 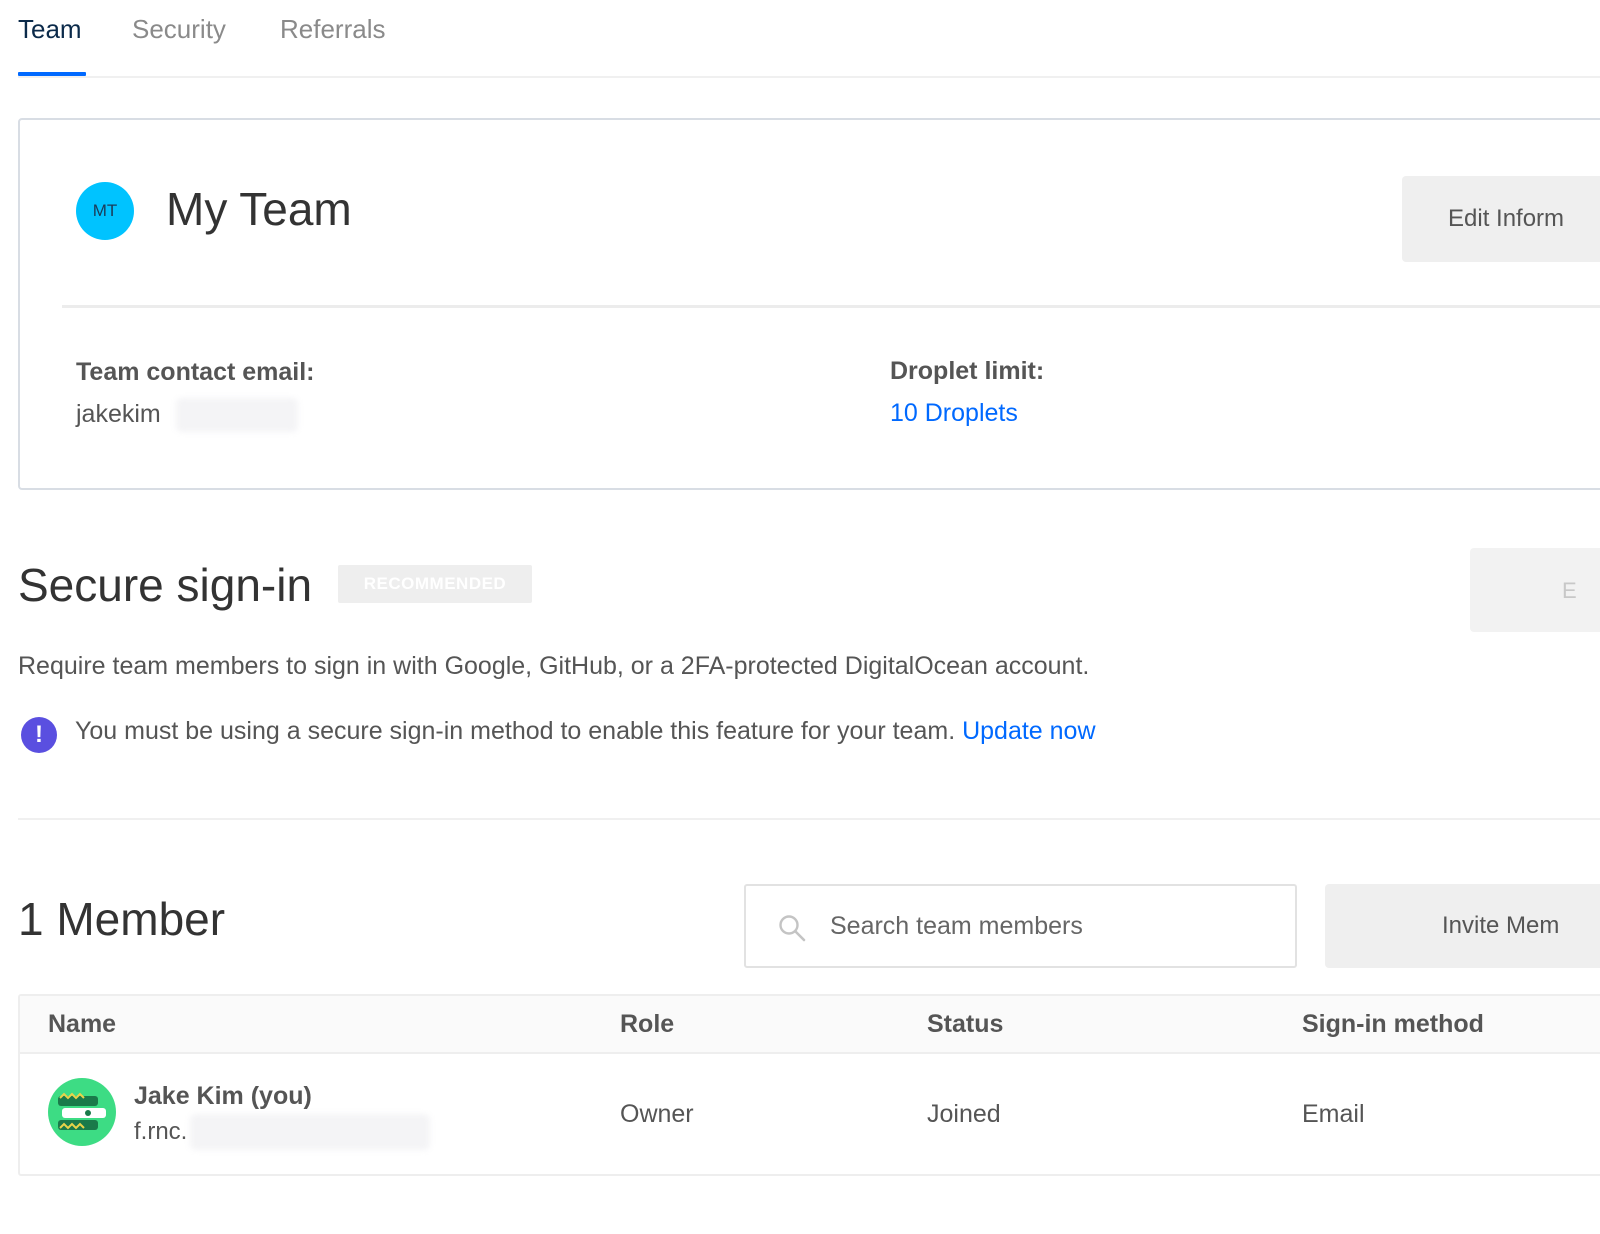 What do you see at coordinates (435, 584) in the screenshot?
I see `recommended-badge: RECOMMENDED` at bounding box center [435, 584].